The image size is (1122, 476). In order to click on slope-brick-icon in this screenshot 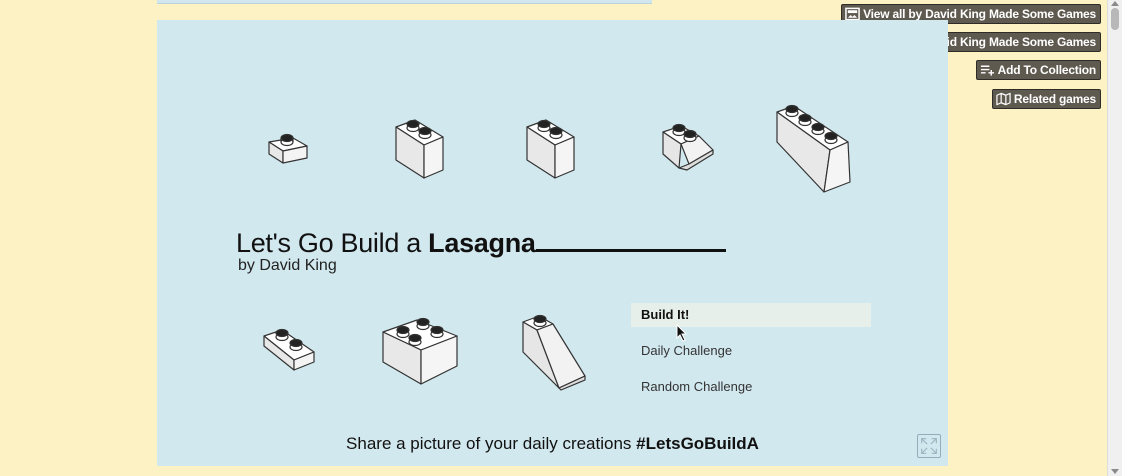, I will do `click(688, 147)`.